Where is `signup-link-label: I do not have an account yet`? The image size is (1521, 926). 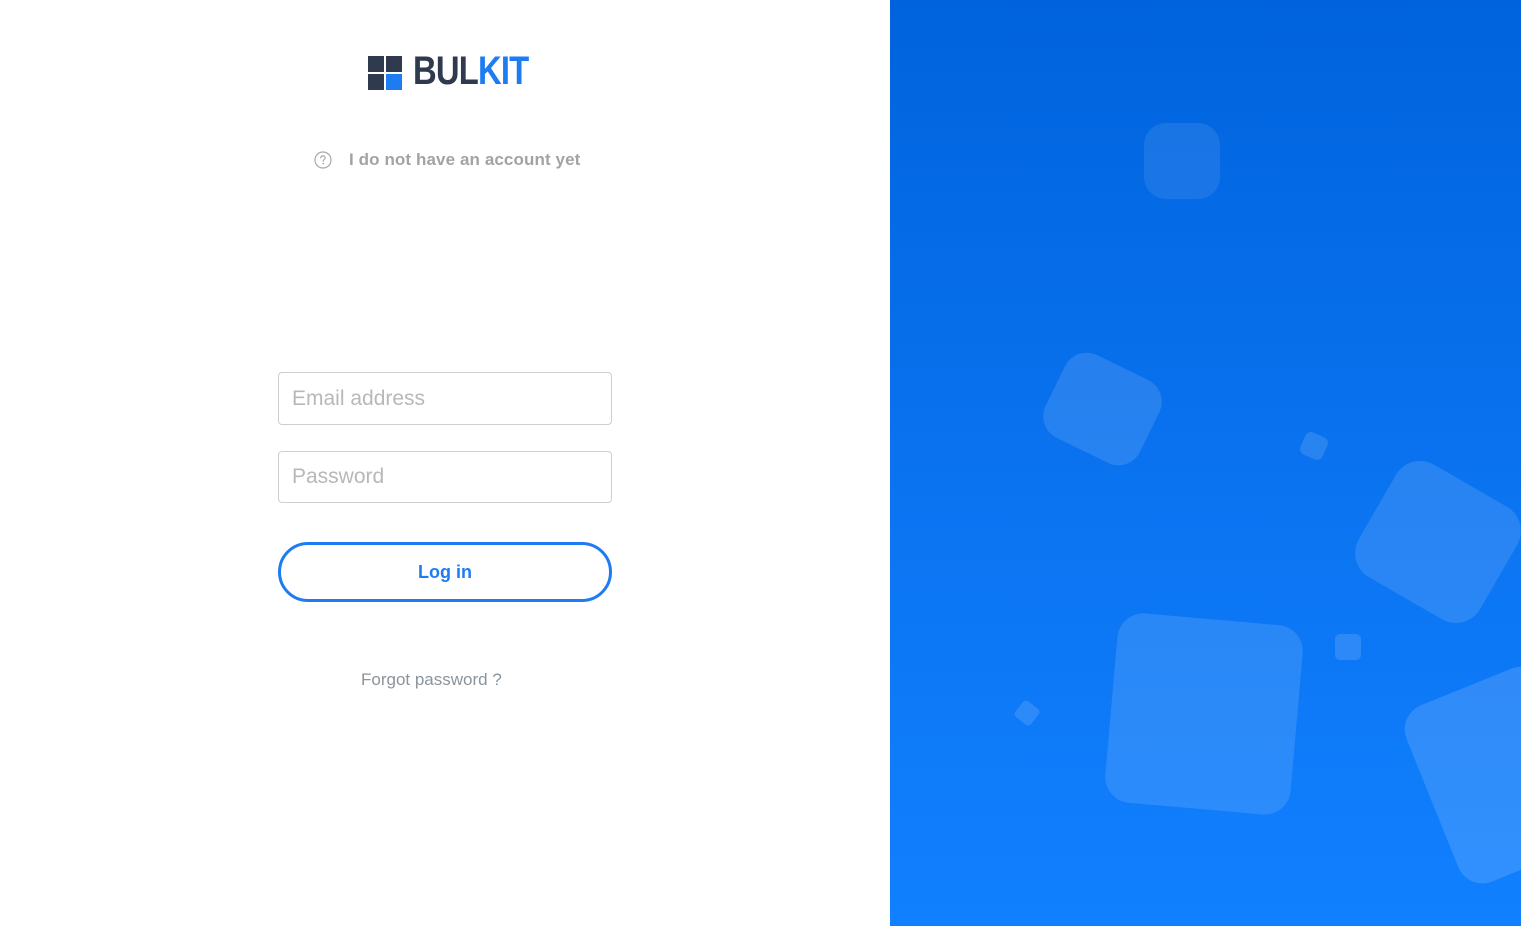 signup-link-label: I do not have an account yet is located at coordinates (465, 159).